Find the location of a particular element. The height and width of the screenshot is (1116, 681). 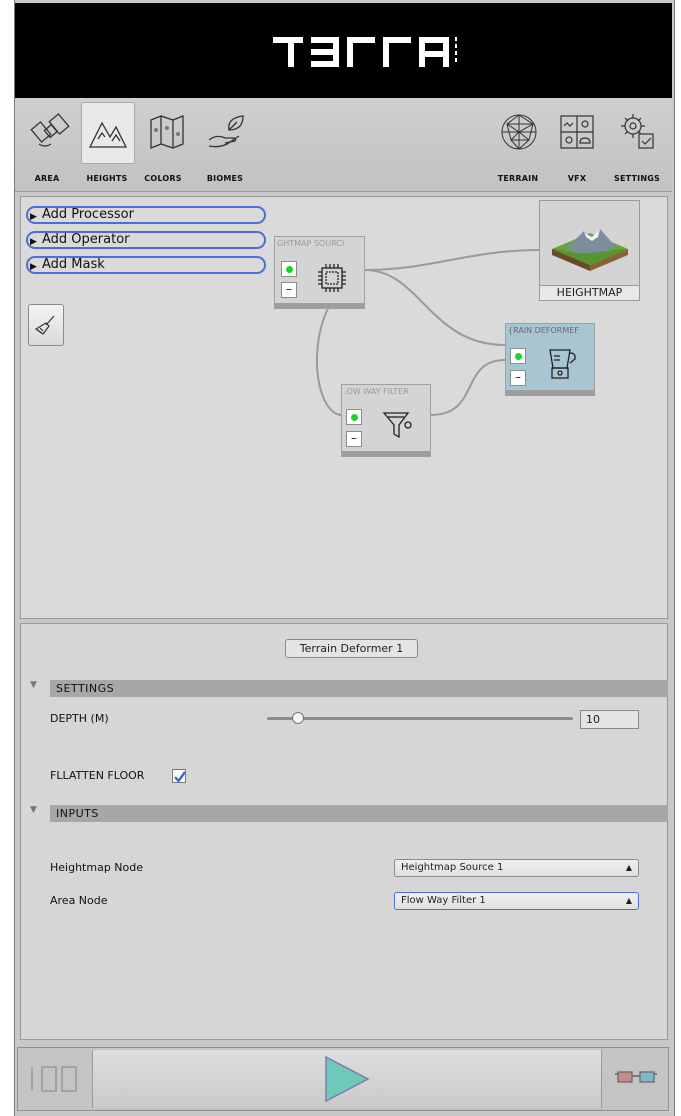

clear-graph-button is located at coordinates (46, 325).